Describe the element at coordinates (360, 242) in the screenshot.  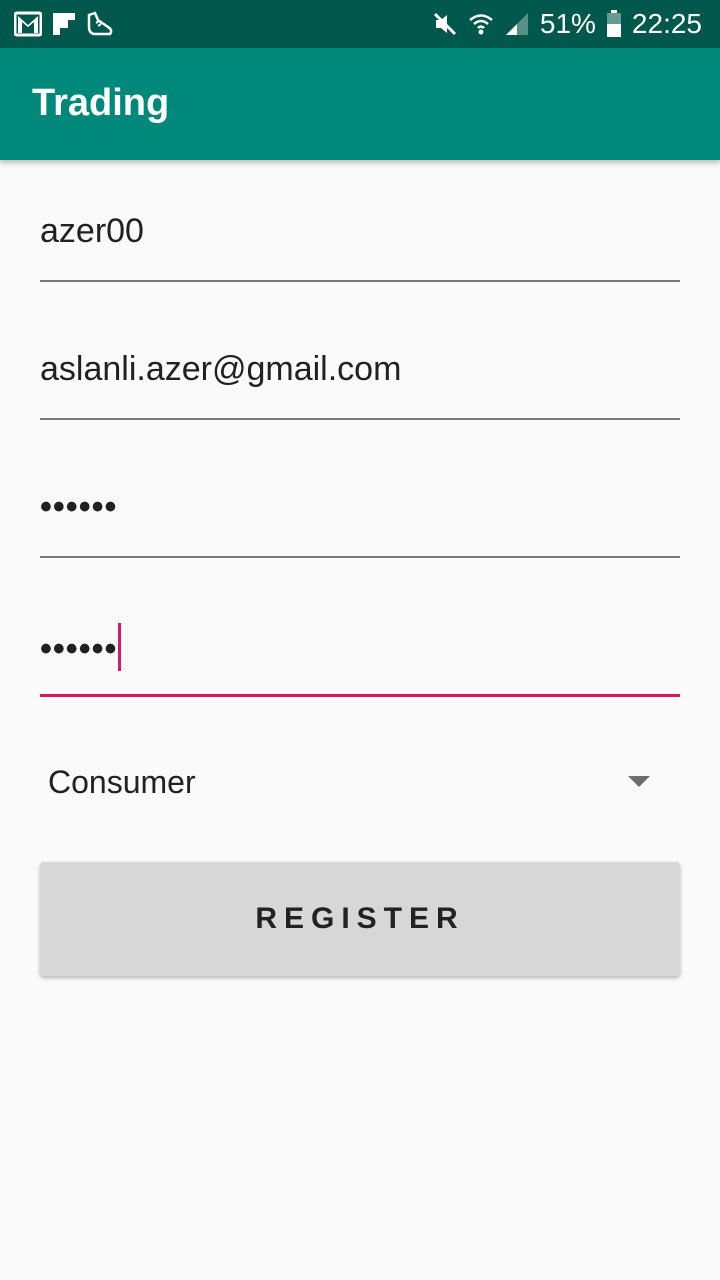
I see `username-field: azer00` at that location.